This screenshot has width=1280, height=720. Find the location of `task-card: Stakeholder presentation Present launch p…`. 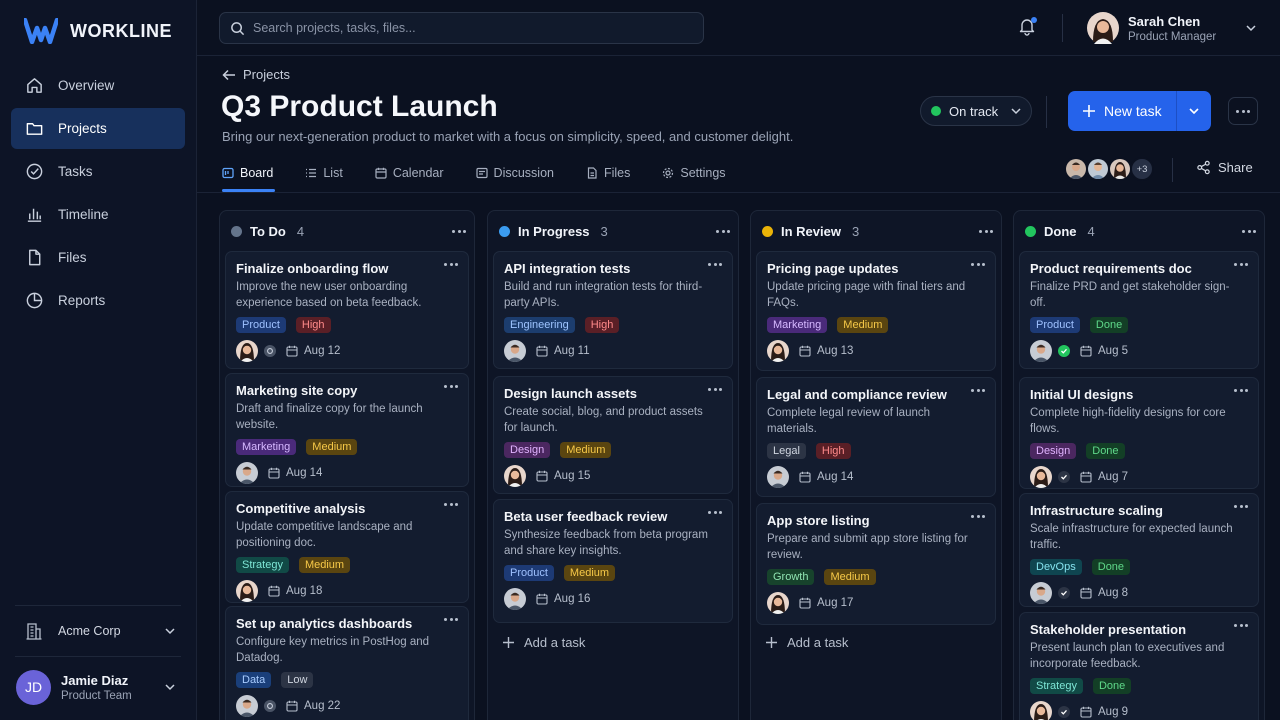

task-card: Stakeholder presentation Present launch p… is located at coordinates (1139, 666).